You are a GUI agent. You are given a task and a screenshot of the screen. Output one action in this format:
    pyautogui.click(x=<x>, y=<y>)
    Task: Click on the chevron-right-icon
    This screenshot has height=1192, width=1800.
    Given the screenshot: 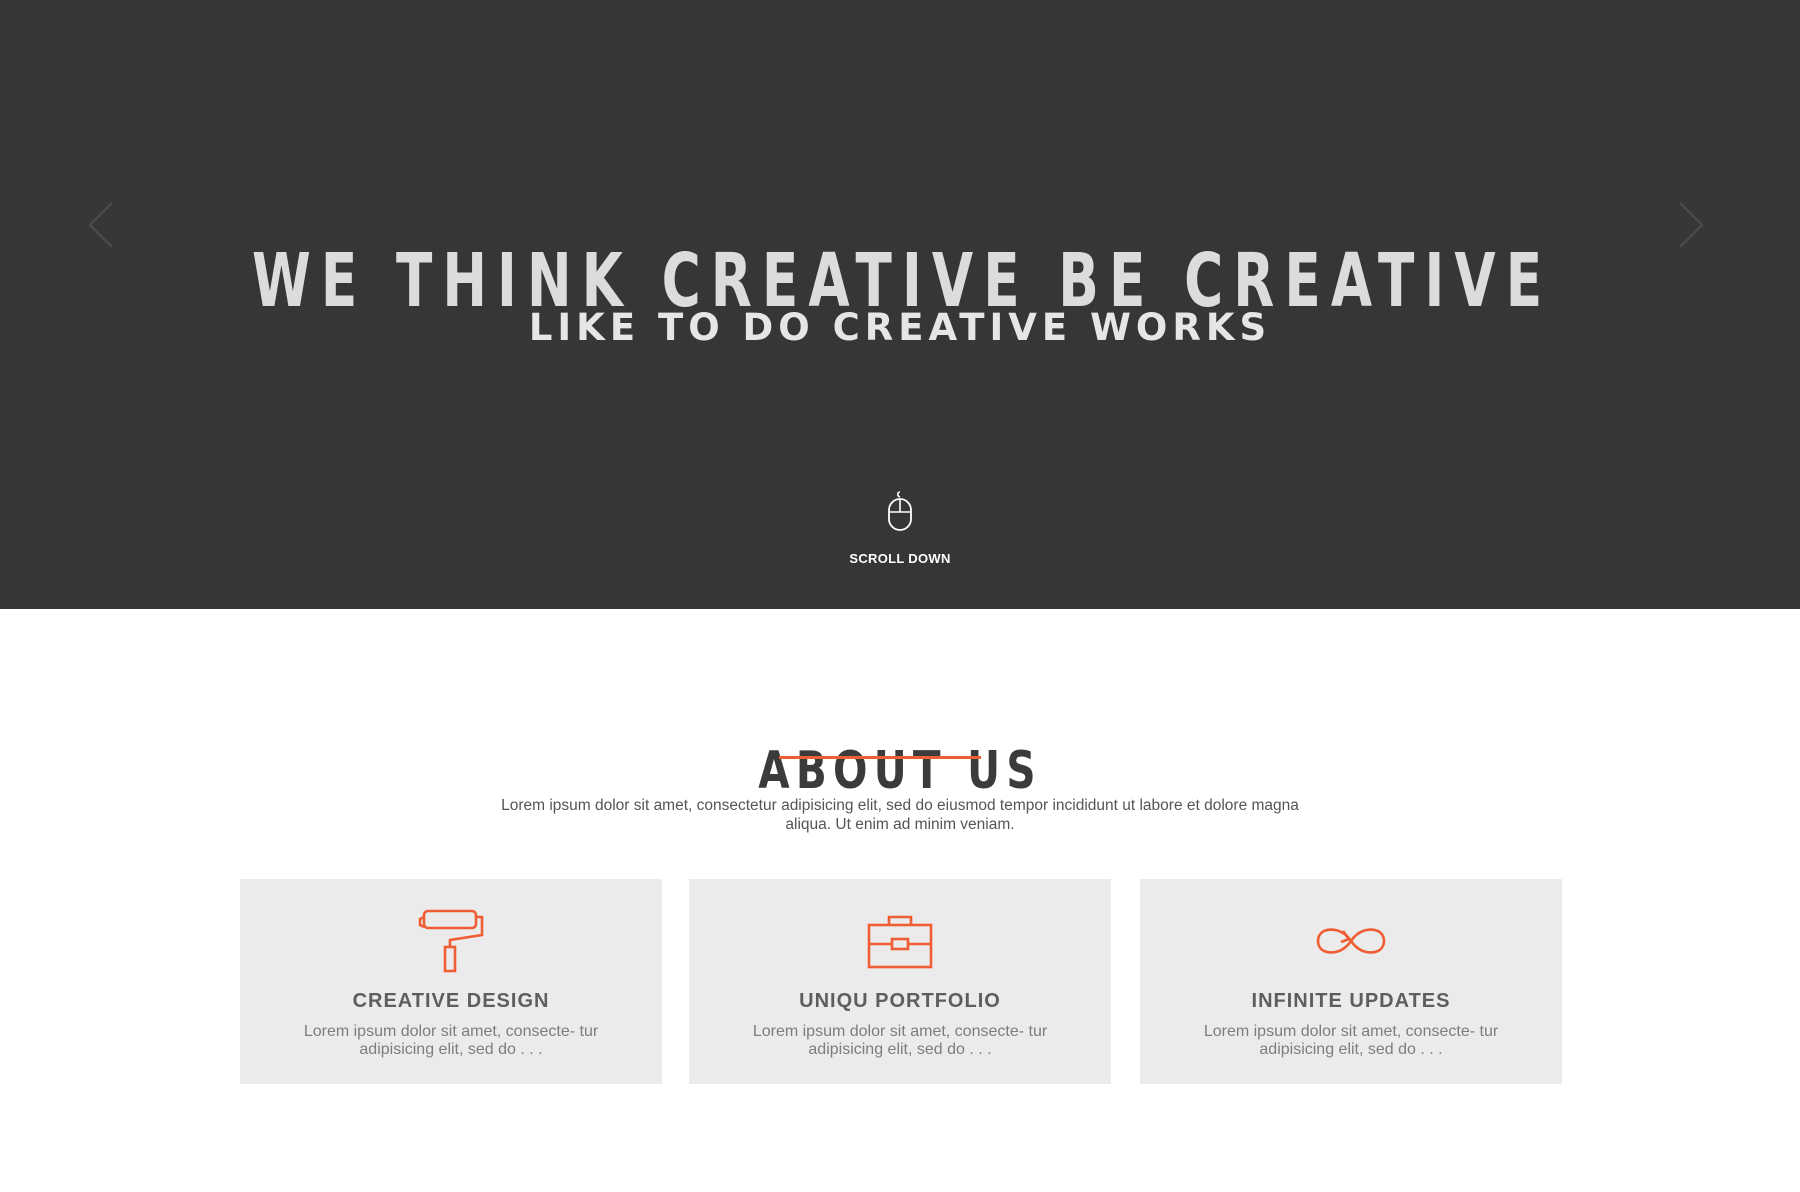 What is the action you would take?
    pyautogui.click(x=1691, y=225)
    